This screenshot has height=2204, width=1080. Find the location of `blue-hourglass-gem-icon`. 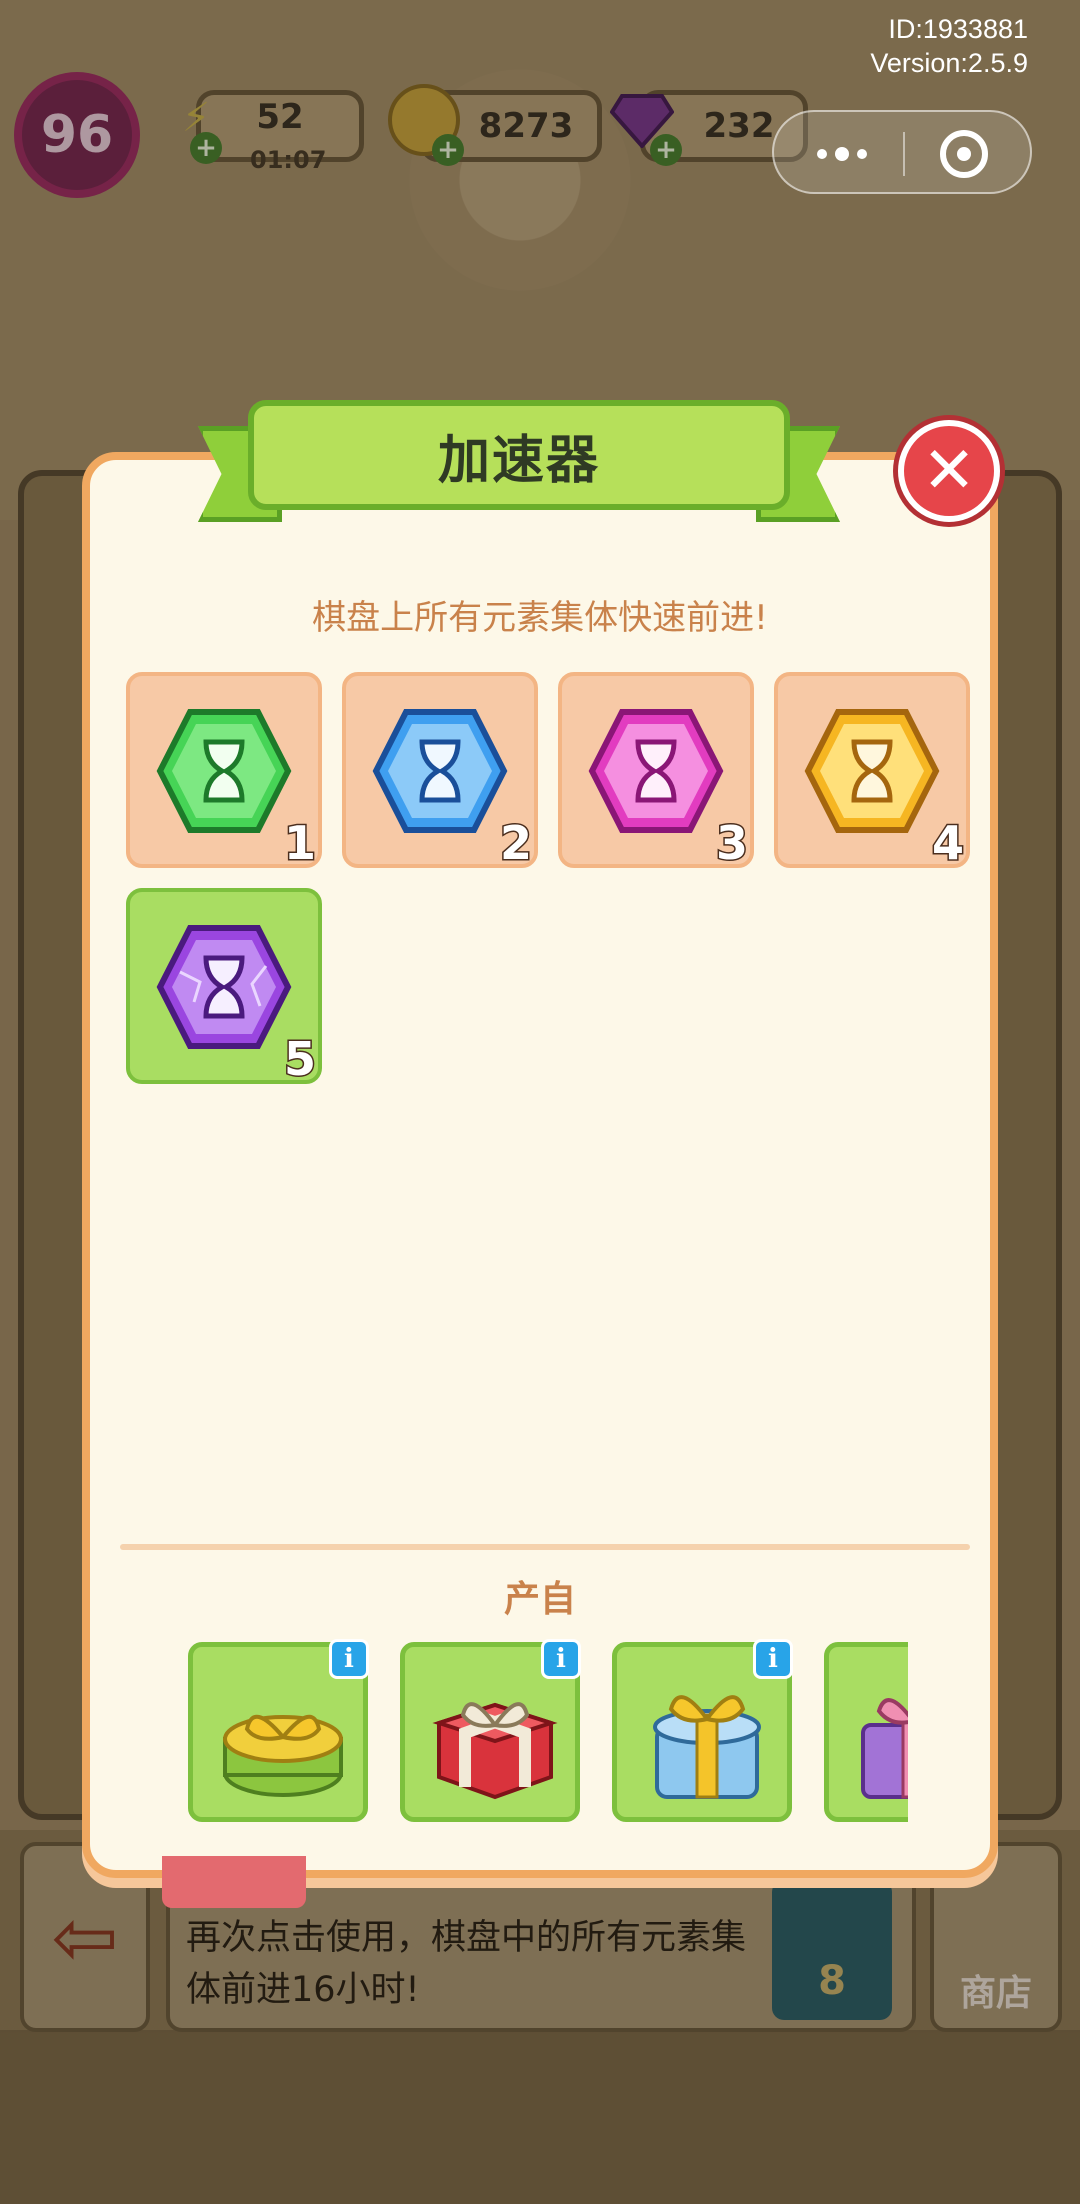

blue-hourglass-gem-icon is located at coordinates (440, 771).